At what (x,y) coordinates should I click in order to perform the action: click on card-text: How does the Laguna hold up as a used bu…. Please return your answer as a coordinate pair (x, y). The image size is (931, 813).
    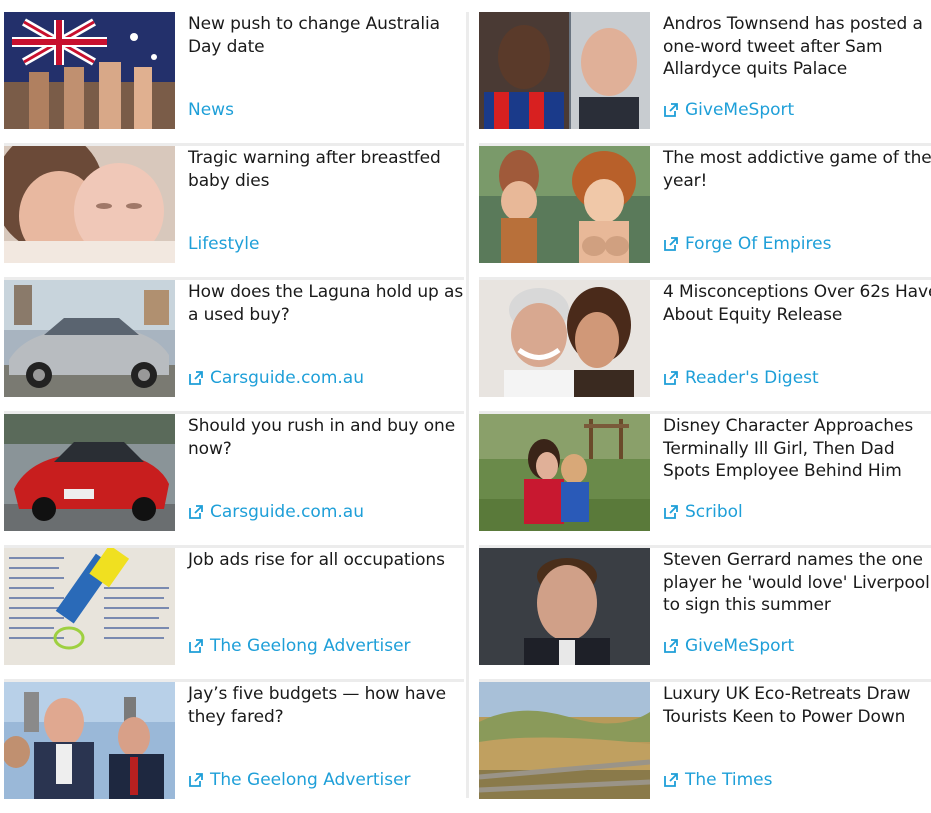
    Looking at the image, I should click on (319, 345).